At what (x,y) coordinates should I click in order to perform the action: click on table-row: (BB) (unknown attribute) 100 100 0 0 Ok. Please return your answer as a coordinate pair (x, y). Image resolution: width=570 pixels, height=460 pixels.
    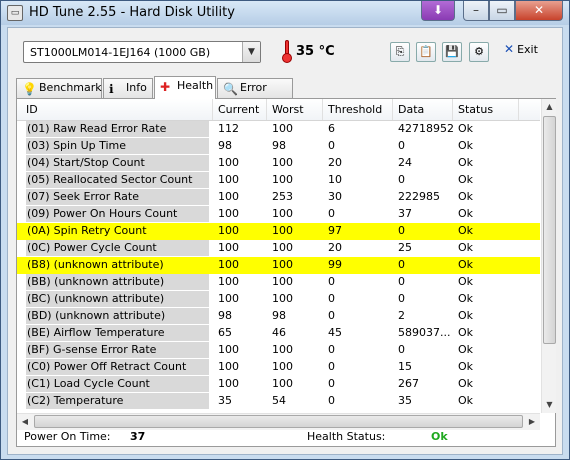
    Looking at the image, I should click on (278, 282).